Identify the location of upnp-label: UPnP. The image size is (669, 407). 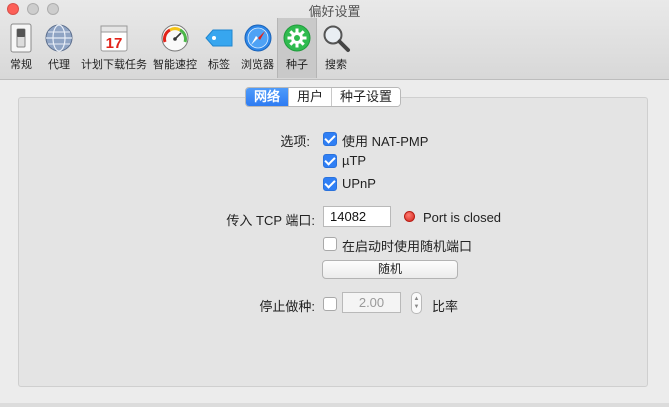
(359, 183).